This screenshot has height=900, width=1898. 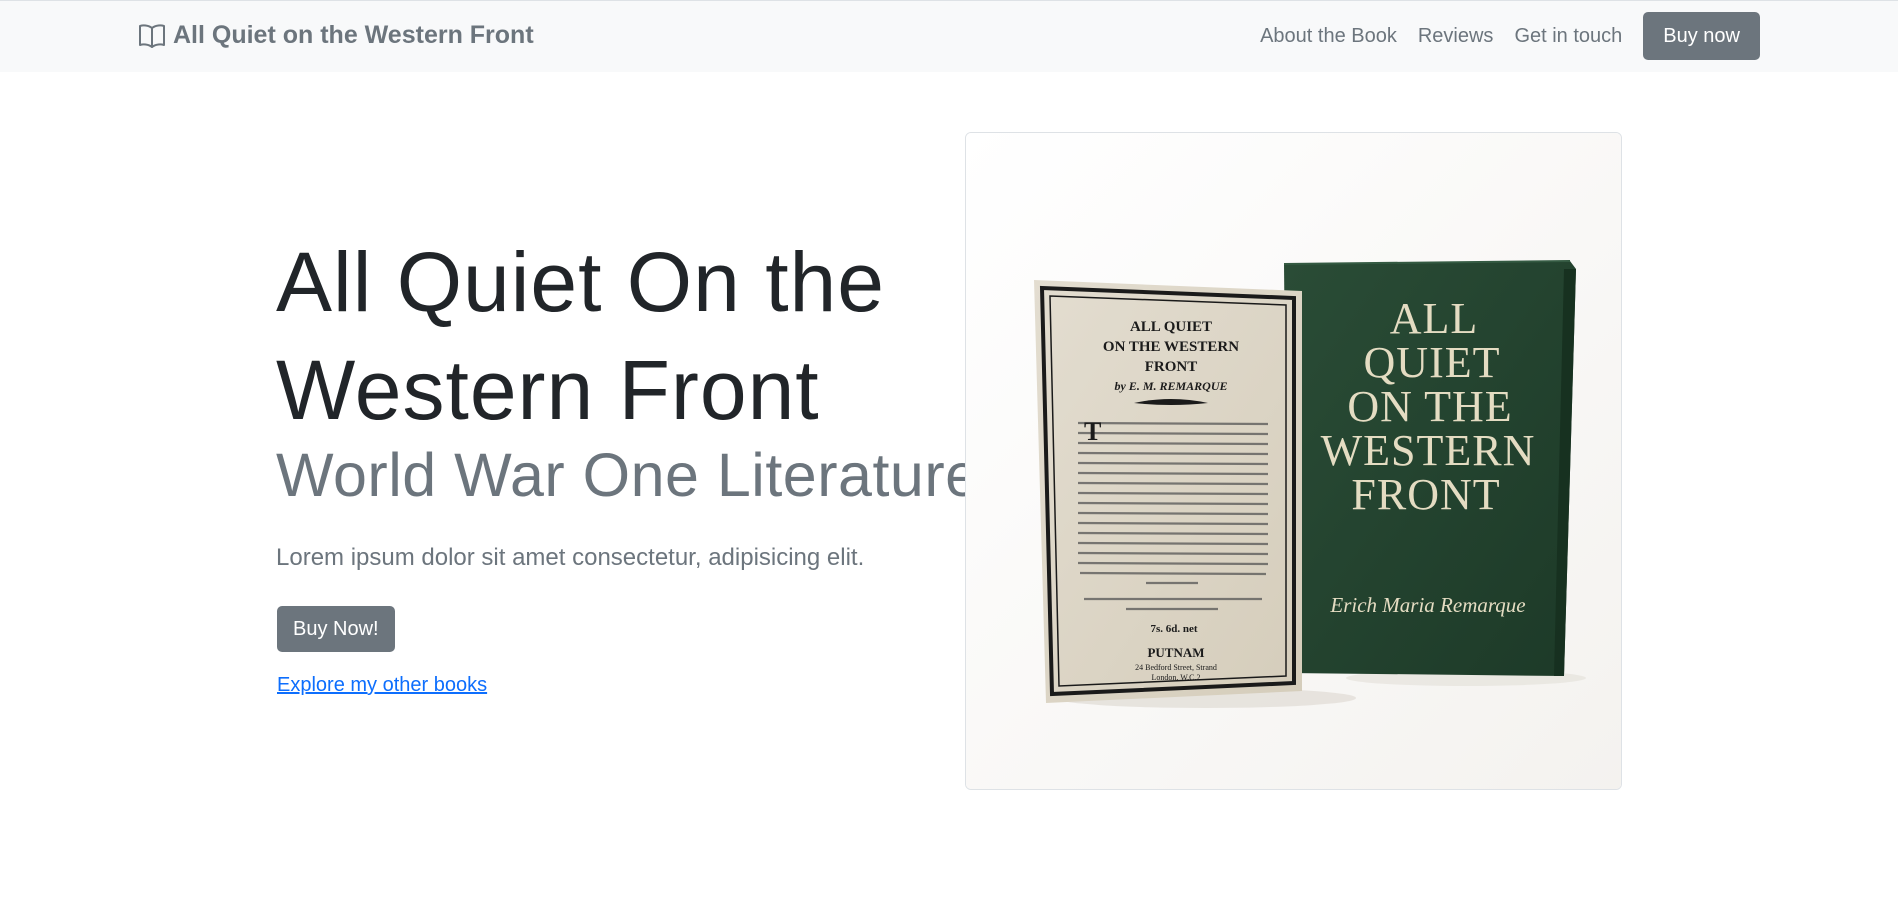 What do you see at coordinates (1171, 367) in the screenshot?
I see `insert-title-line-3: FRONT` at bounding box center [1171, 367].